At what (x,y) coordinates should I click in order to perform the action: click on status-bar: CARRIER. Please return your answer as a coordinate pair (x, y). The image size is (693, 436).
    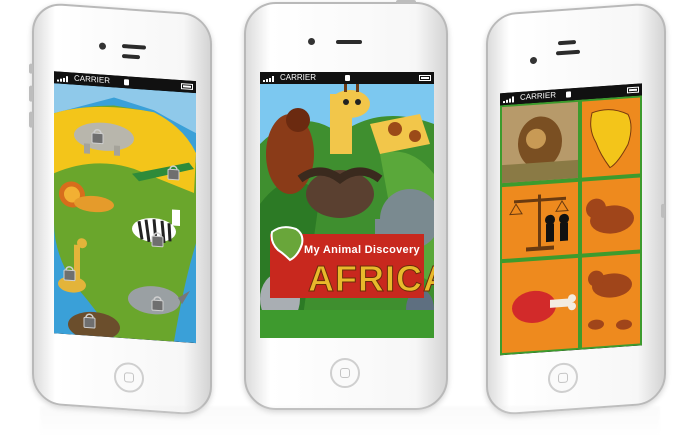
    Looking at the image, I should click on (347, 78).